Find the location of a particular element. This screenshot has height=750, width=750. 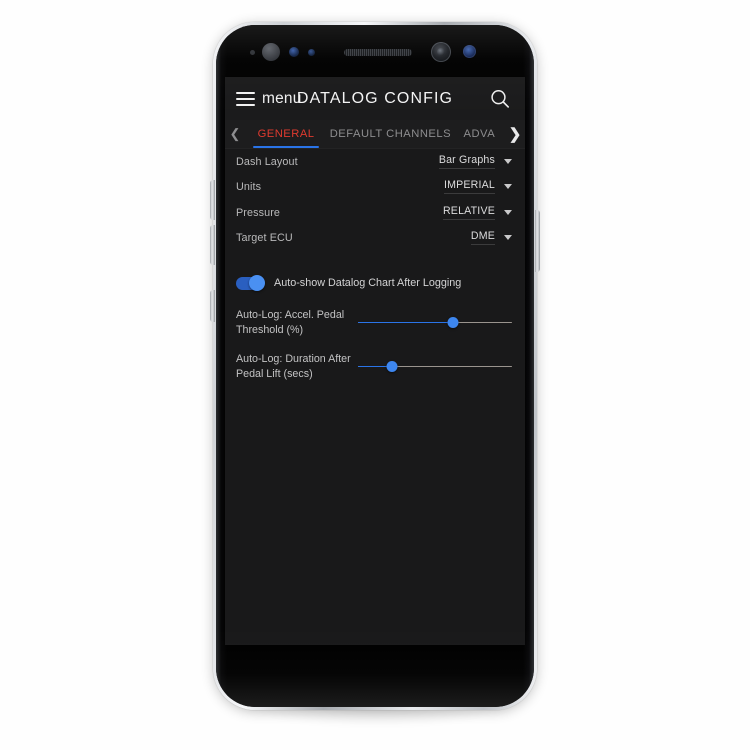

tab-general-label: GENERAL is located at coordinates (286, 134).